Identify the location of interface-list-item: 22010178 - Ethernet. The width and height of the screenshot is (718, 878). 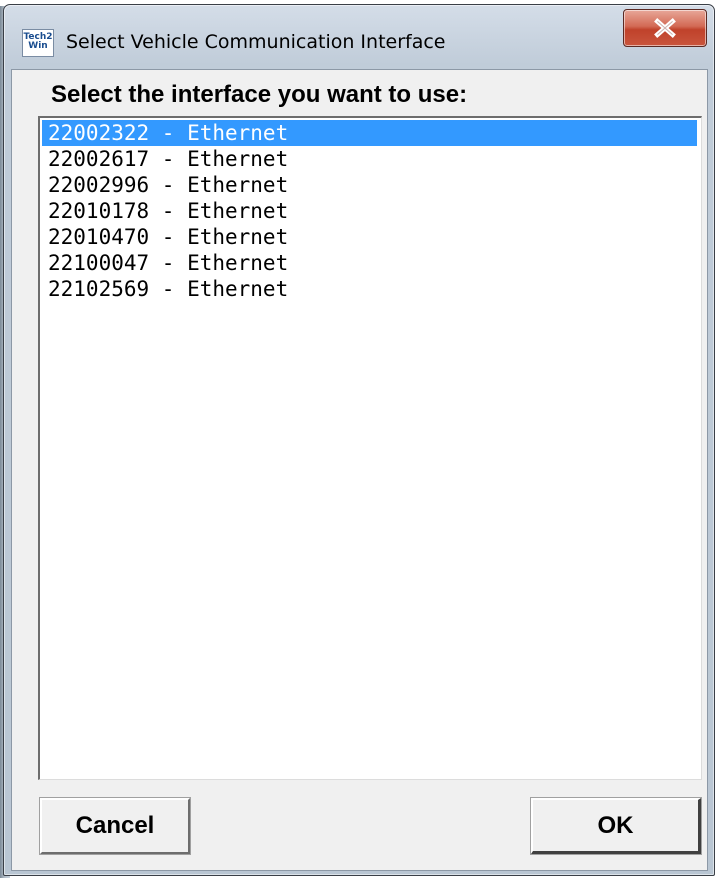
(369, 211).